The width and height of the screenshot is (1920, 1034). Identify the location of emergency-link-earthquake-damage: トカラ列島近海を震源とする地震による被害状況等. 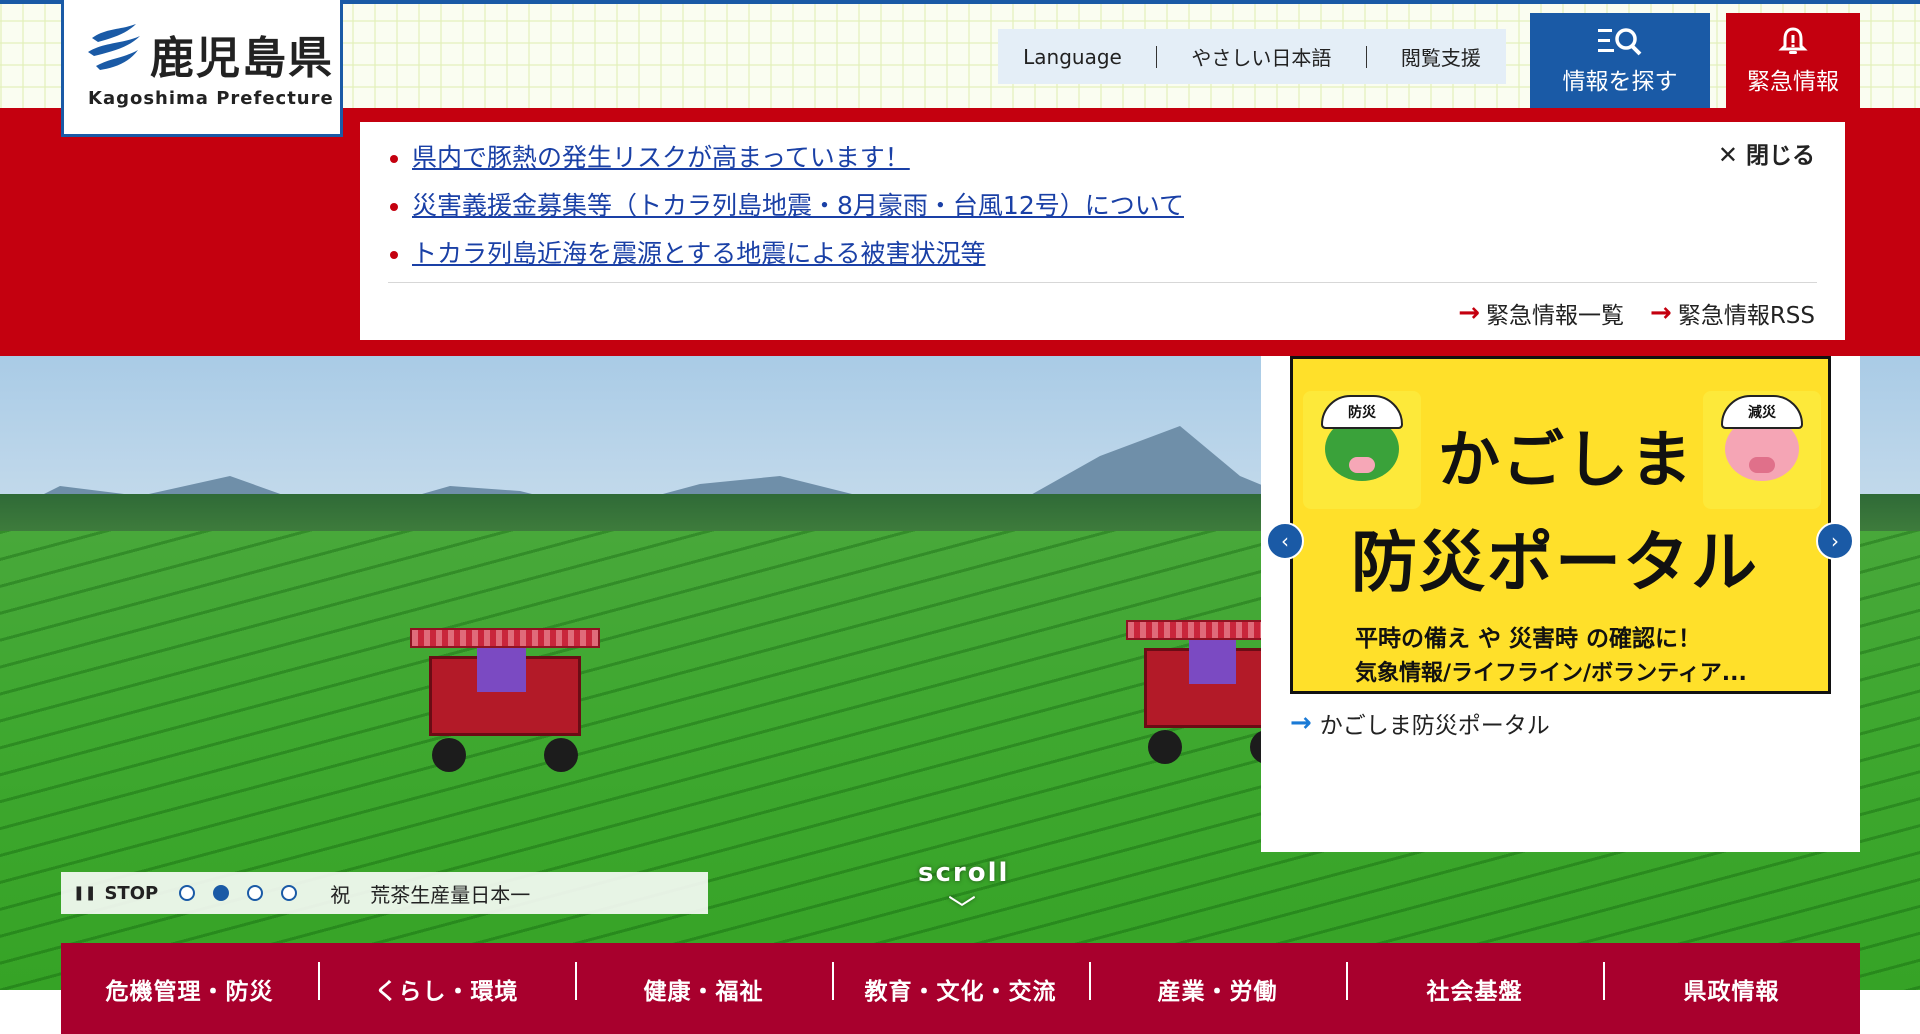
(699, 253).